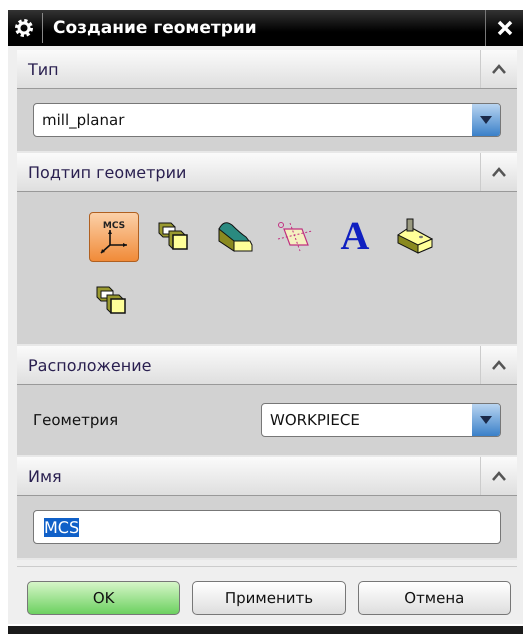 Image resolution: width=523 pixels, height=634 pixels. What do you see at coordinates (434, 598) in the screenshot?
I see `dialog-button: Отмена` at bounding box center [434, 598].